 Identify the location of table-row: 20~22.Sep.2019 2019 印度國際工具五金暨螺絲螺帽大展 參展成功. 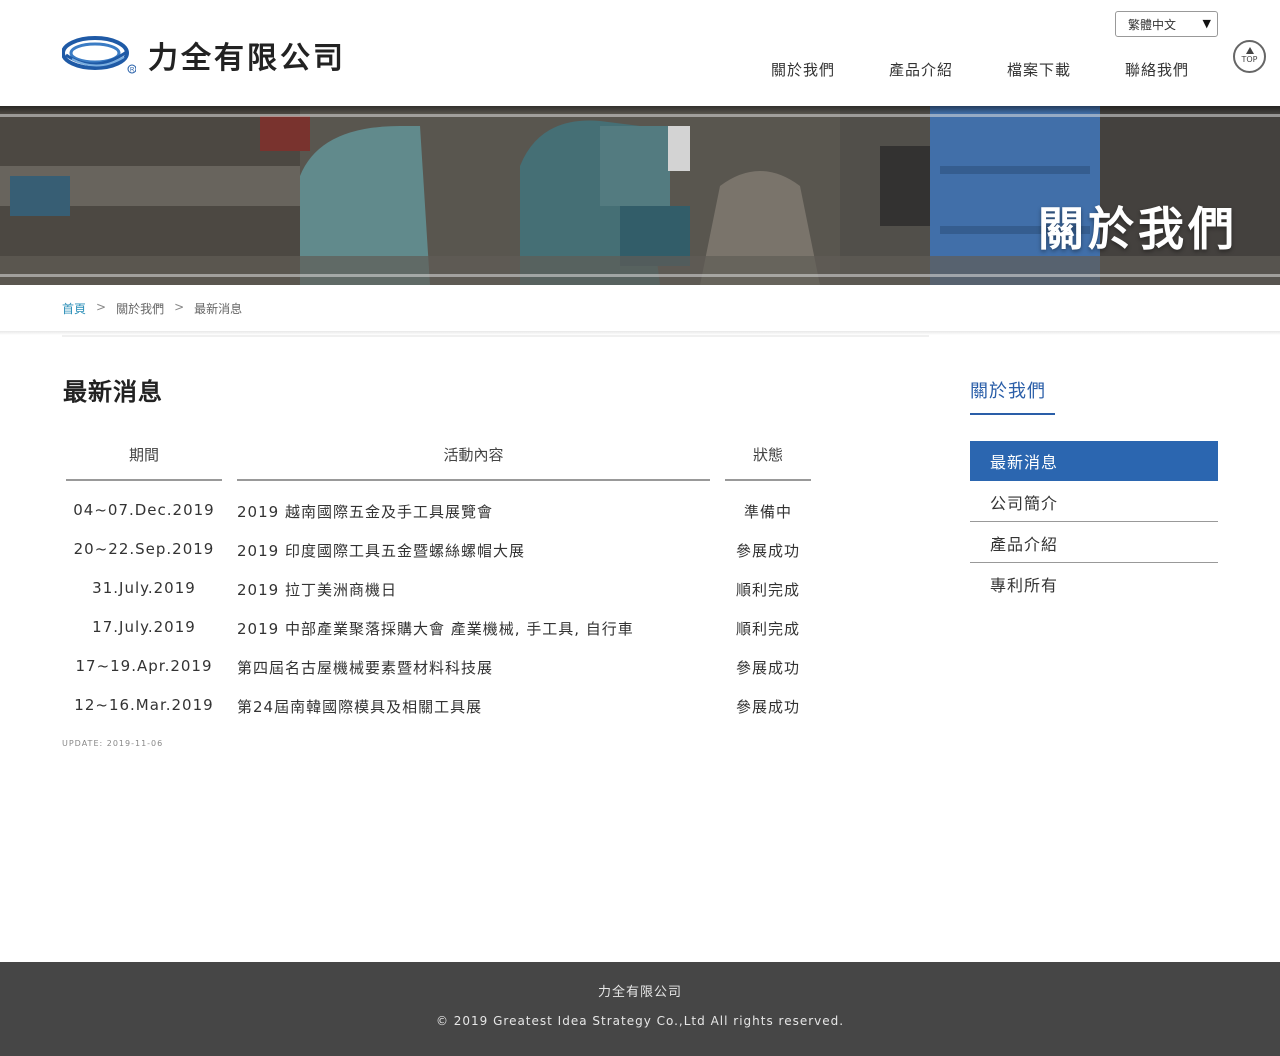
(450, 552).